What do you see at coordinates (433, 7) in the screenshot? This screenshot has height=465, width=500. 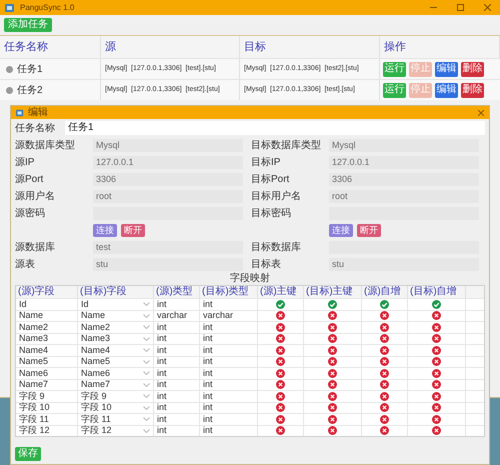 I see `minimize-icon` at bounding box center [433, 7].